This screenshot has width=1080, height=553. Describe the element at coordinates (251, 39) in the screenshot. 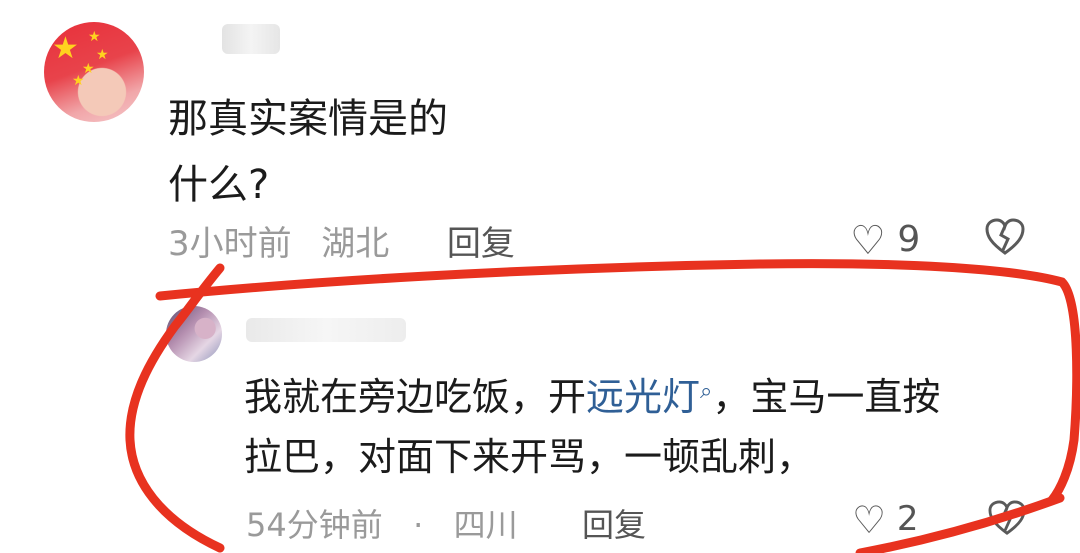

I see `username-blurred` at that location.